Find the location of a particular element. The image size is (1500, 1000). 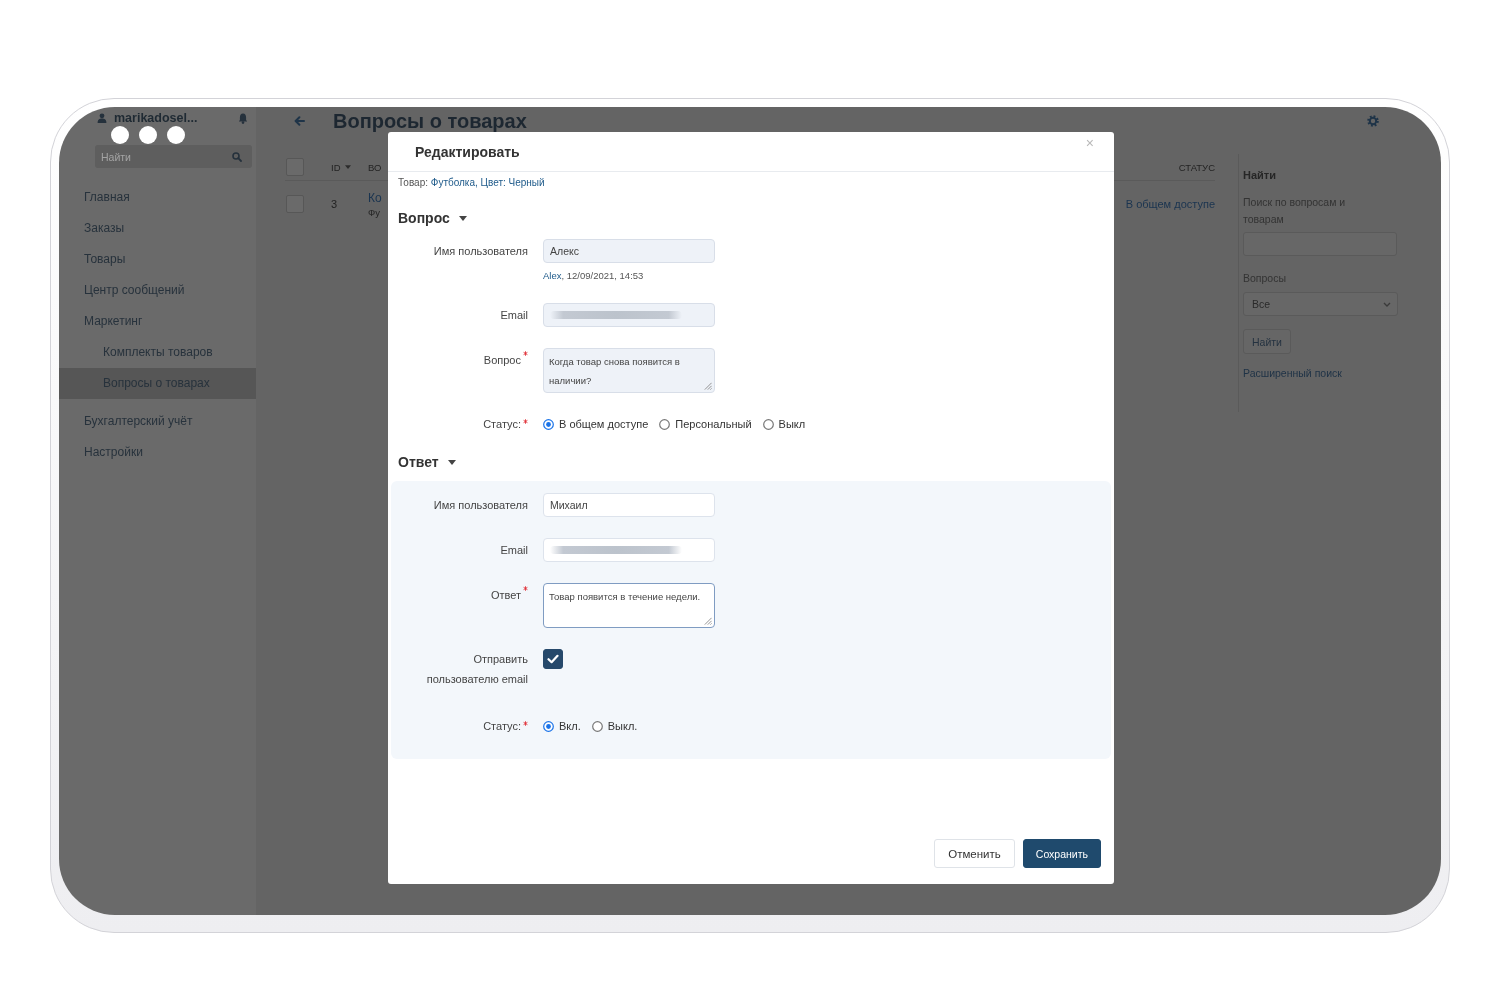

column-header: СТАТУС is located at coordinates (1196, 167).